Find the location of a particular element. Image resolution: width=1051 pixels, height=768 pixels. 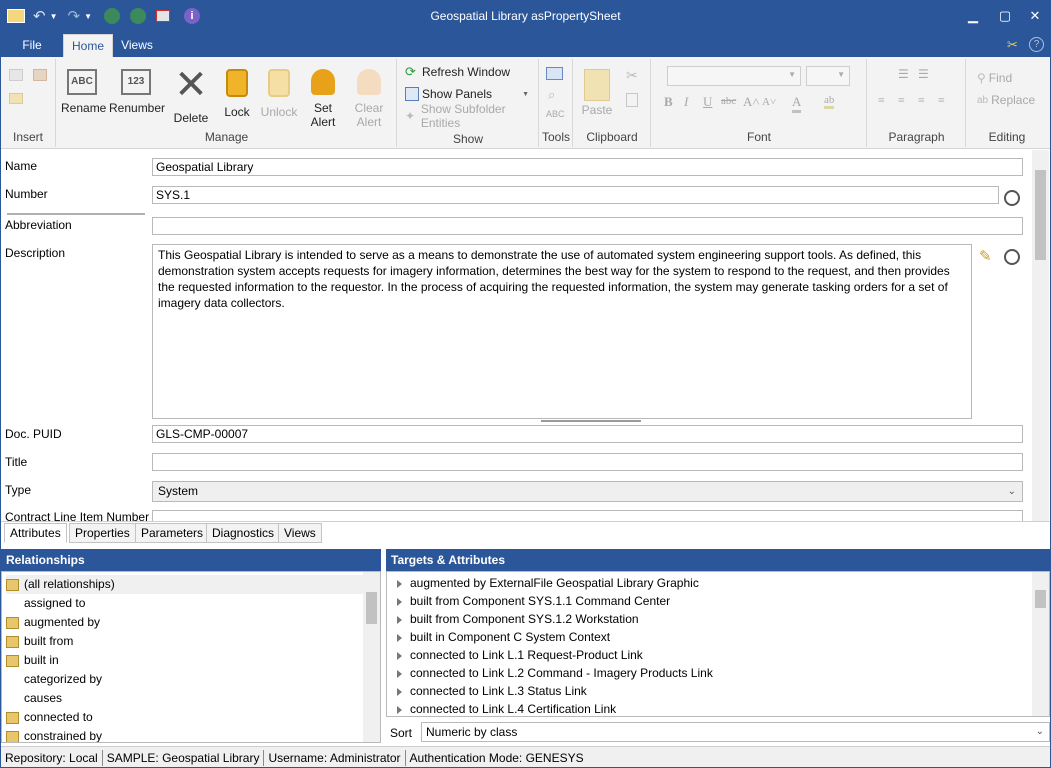

property-scrollbar is located at coordinates (1040, 335).